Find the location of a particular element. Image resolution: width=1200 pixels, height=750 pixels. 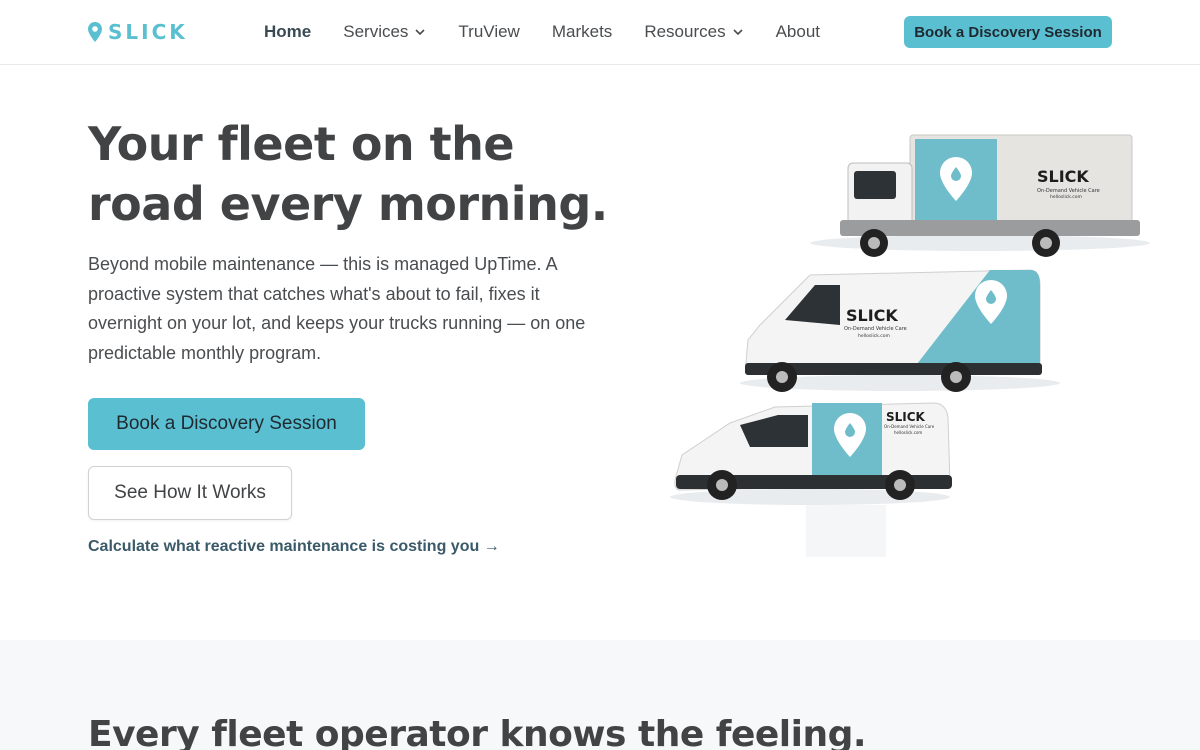

cargo-van-url: helloslick.com is located at coordinates (874, 336).